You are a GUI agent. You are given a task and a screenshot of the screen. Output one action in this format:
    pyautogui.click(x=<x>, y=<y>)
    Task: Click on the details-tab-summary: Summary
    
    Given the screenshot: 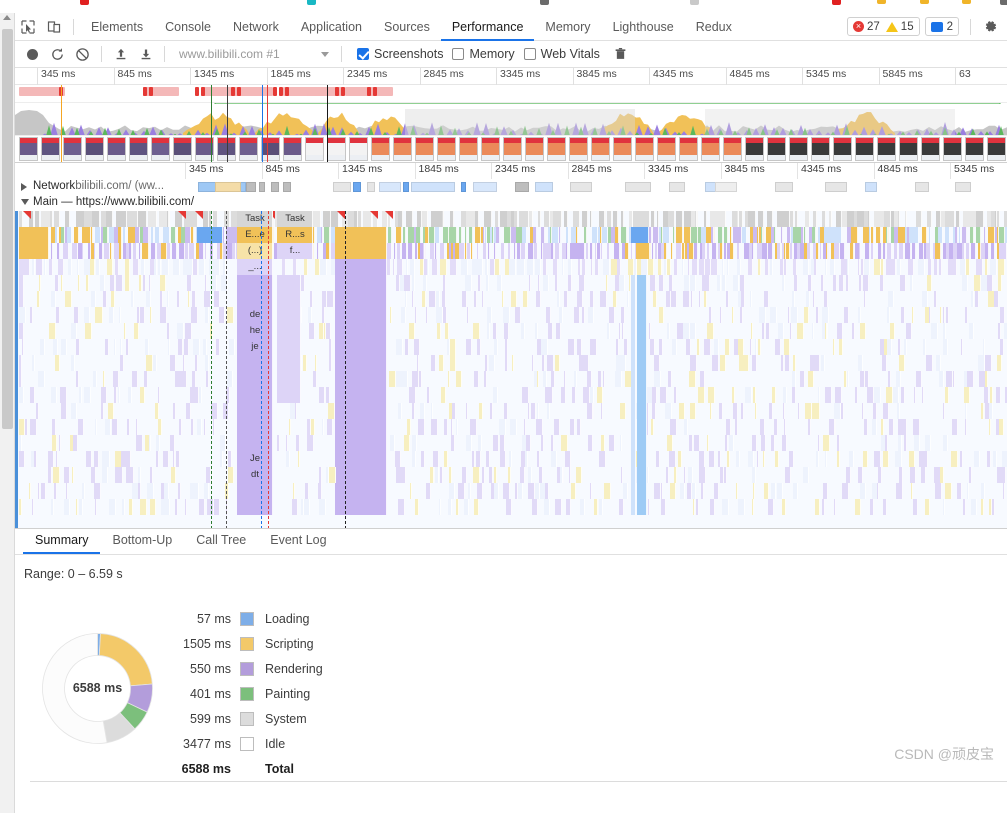 What is the action you would take?
    pyautogui.click(x=61, y=541)
    